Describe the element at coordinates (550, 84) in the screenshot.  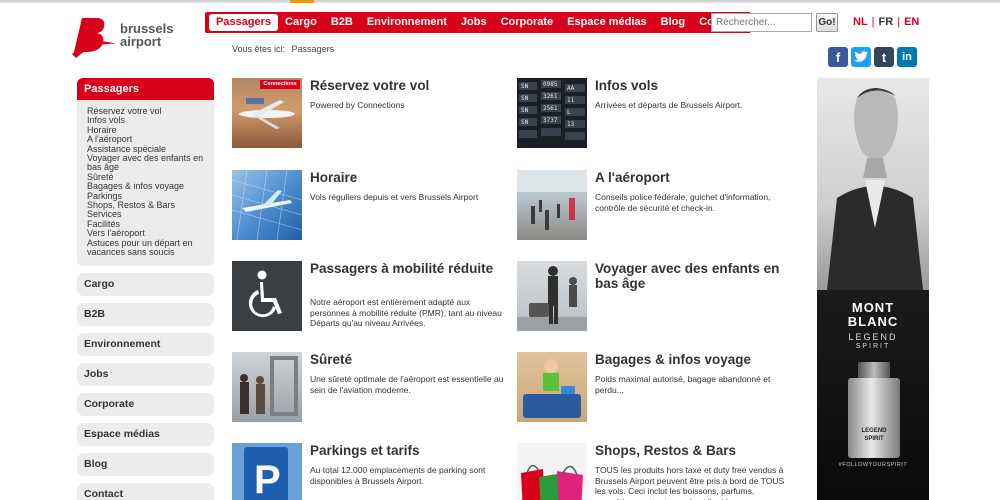
I see `svg-text: 0985` at that location.